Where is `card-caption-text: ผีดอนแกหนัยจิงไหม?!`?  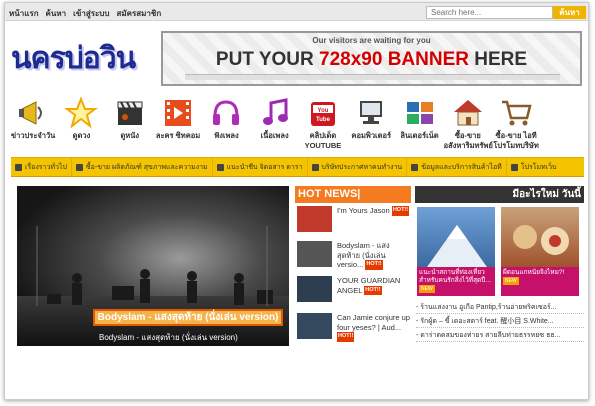
card-caption-text: ผีดอนแกหนัยจิงไหม?! is located at coordinates (534, 272).